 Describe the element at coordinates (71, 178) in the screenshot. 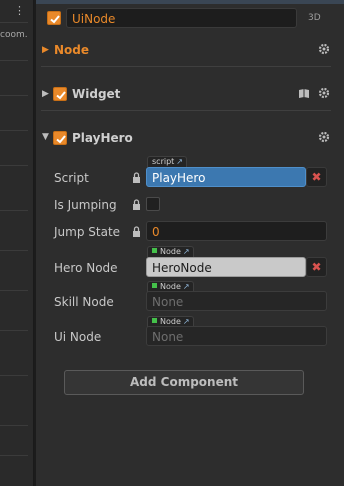

I see `prop-label-script: Script` at that location.